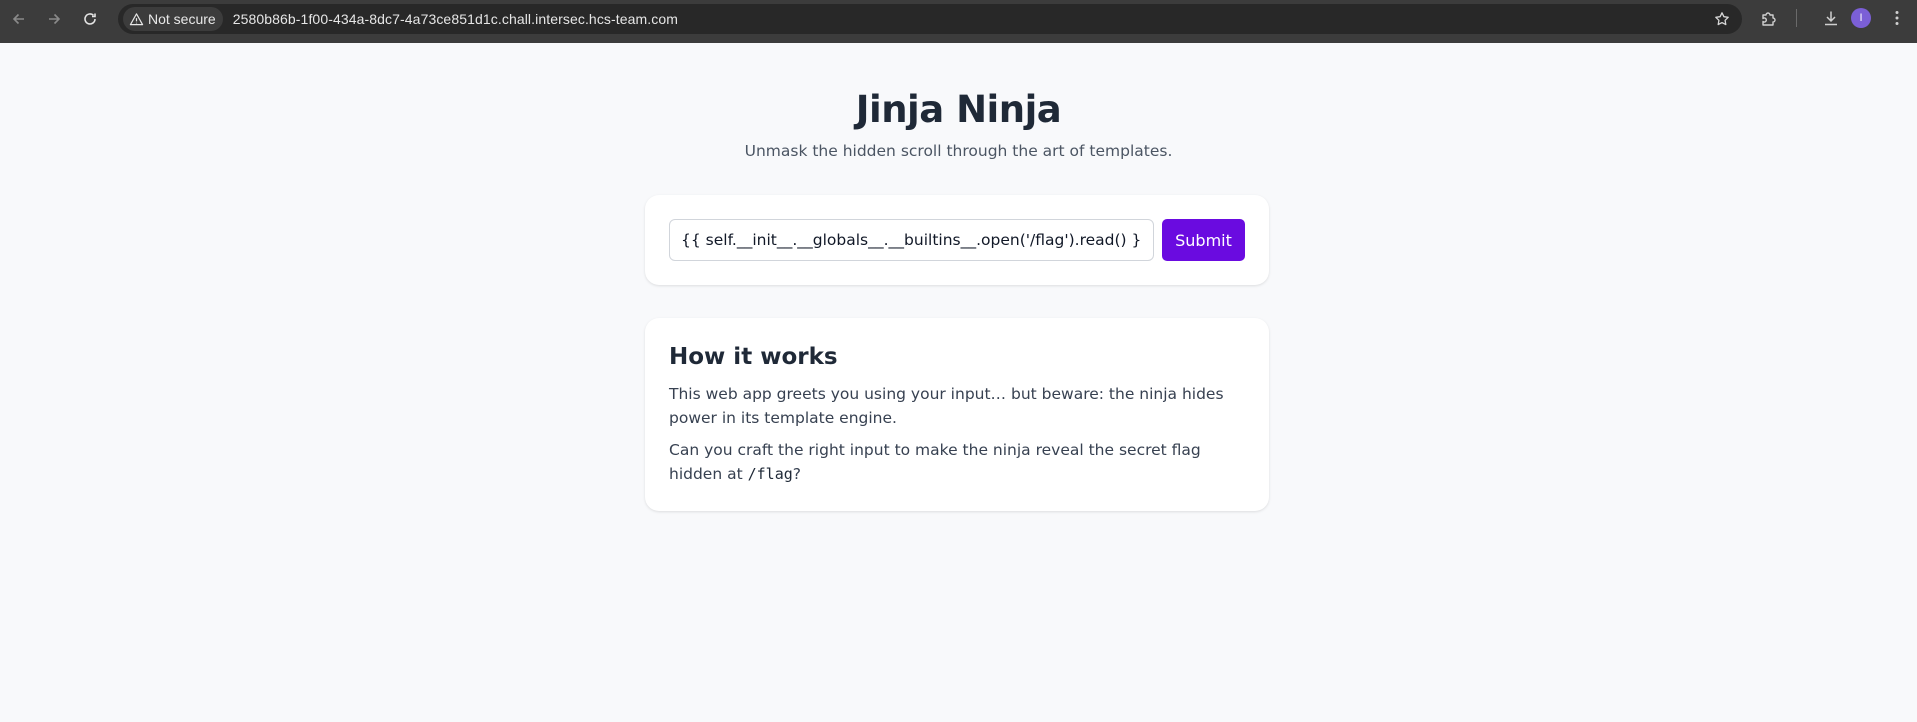  Describe the element at coordinates (1897, 18) in the screenshot. I see `menu-kebab-icon` at that location.